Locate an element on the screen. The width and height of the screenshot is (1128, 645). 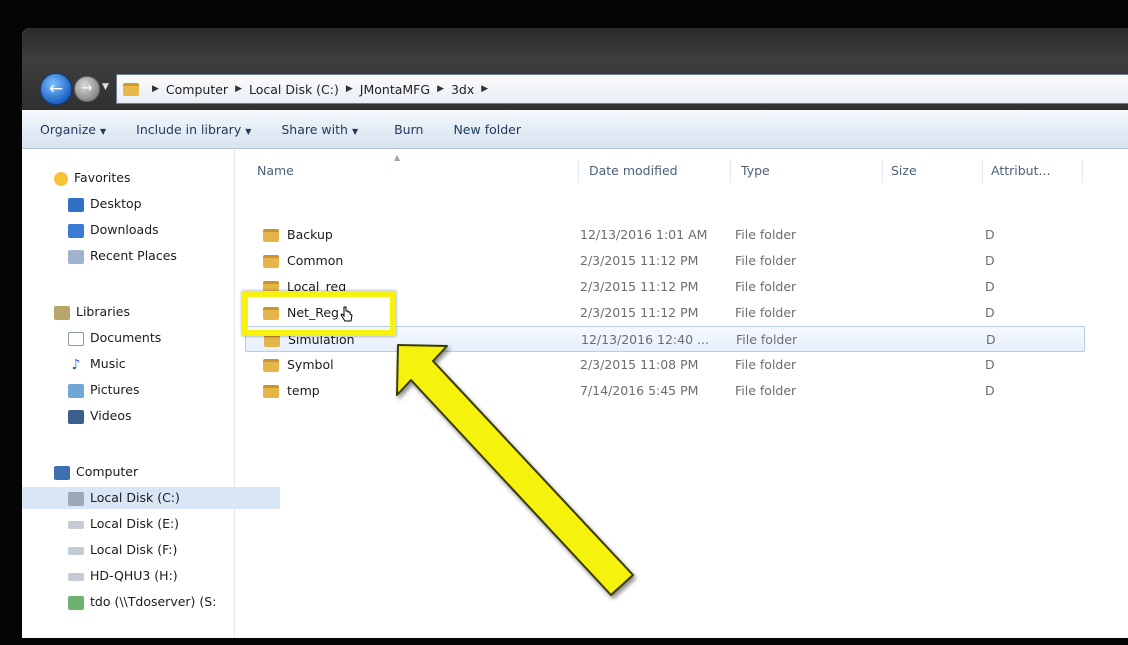
list-item: Symbol 2/3/2015 11:08 PM File folder D is located at coordinates (665, 365).